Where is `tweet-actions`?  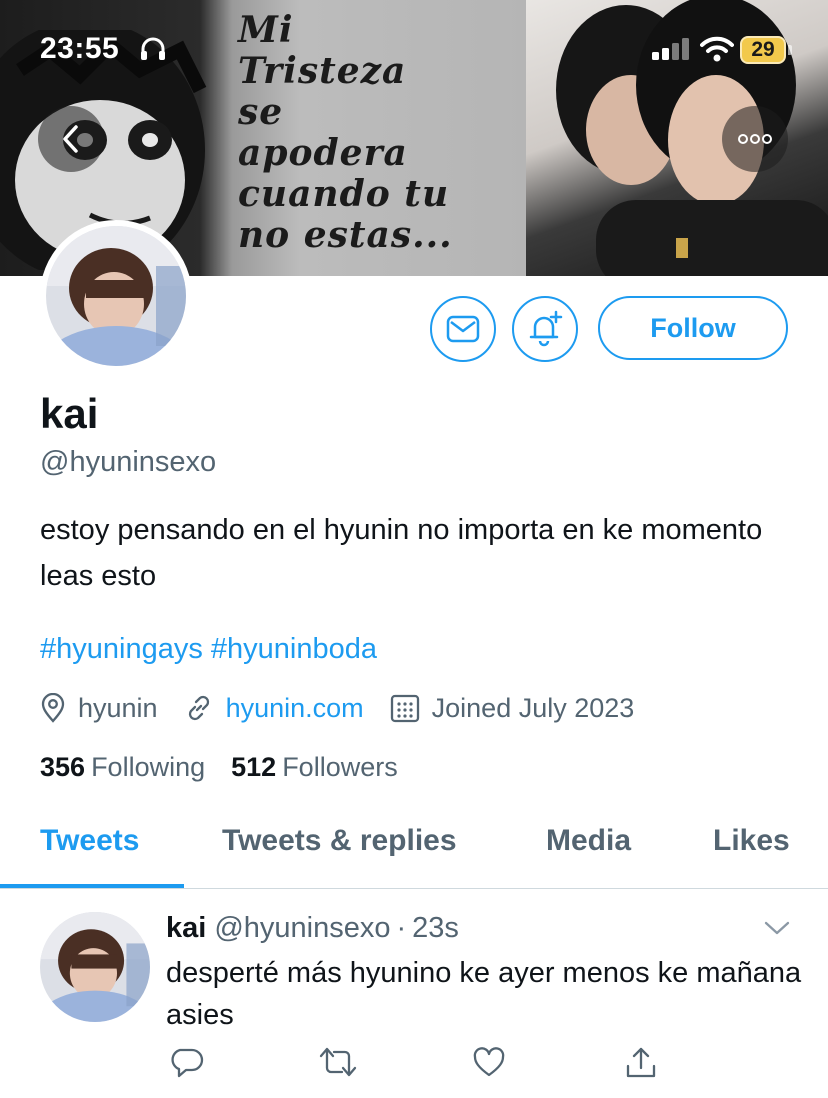 tweet-actions is located at coordinates (416, 1066).